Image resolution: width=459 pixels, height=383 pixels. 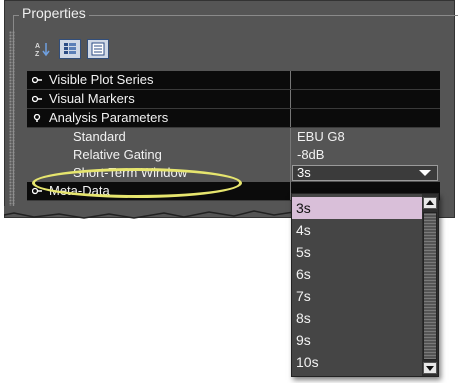 I want to click on category-label: Meta-Data, so click(x=79, y=190).